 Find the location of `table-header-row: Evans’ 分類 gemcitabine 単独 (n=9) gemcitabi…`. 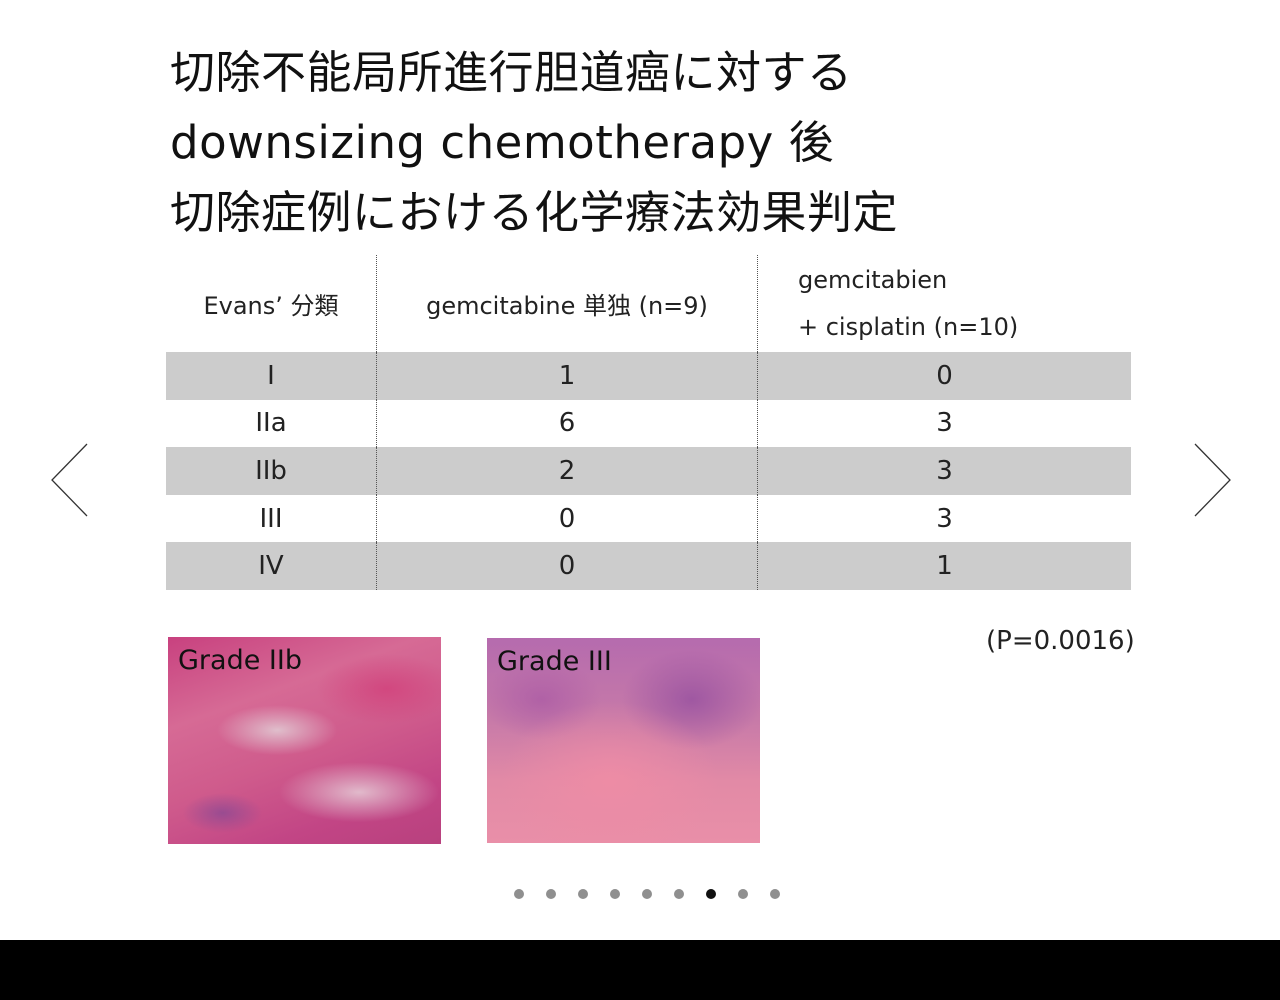

table-header-row: Evans’ 分類 gemcitabine 単独 (n=9) gemcitabi… is located at coordinates (648, 303).